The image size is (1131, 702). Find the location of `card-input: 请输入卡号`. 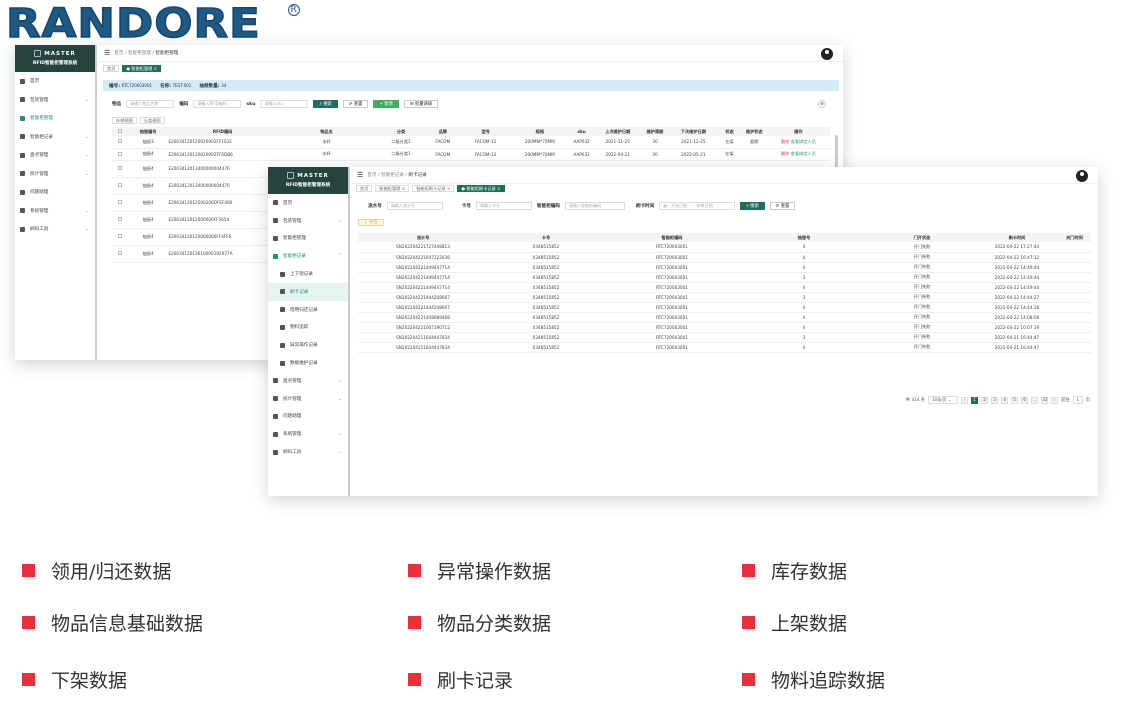

card-input: 请输入卡号 is located at coordinates (504, 206).